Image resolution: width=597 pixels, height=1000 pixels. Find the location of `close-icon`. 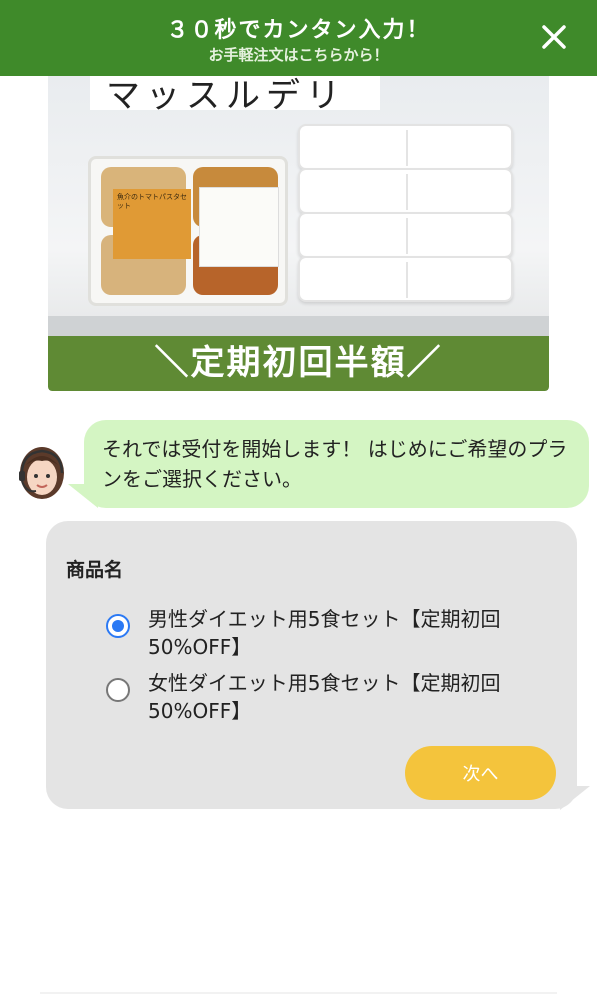

close-icon is located at coordinates (554, 37).